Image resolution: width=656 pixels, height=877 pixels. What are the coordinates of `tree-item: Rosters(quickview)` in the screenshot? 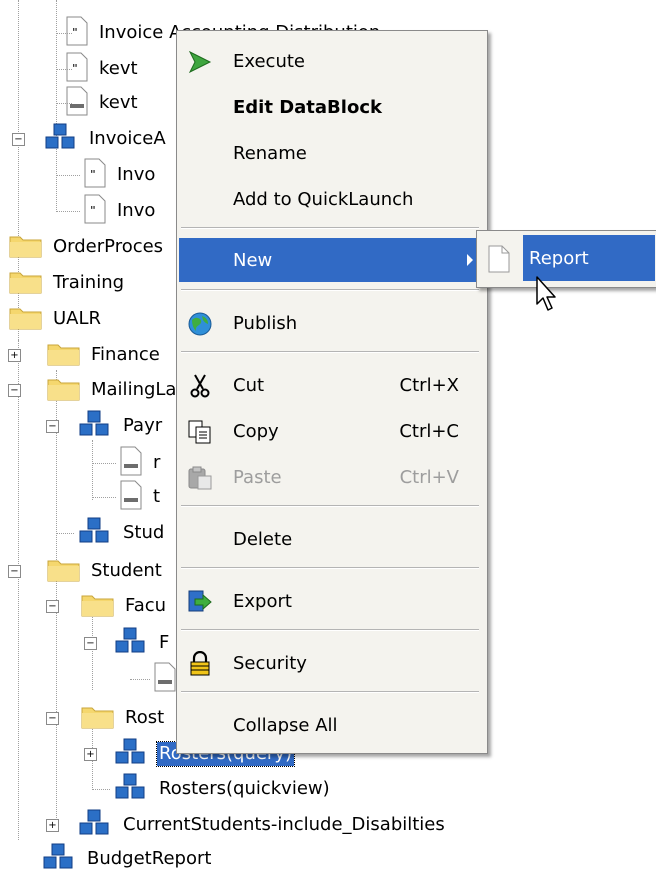 It's located at (212, 789).